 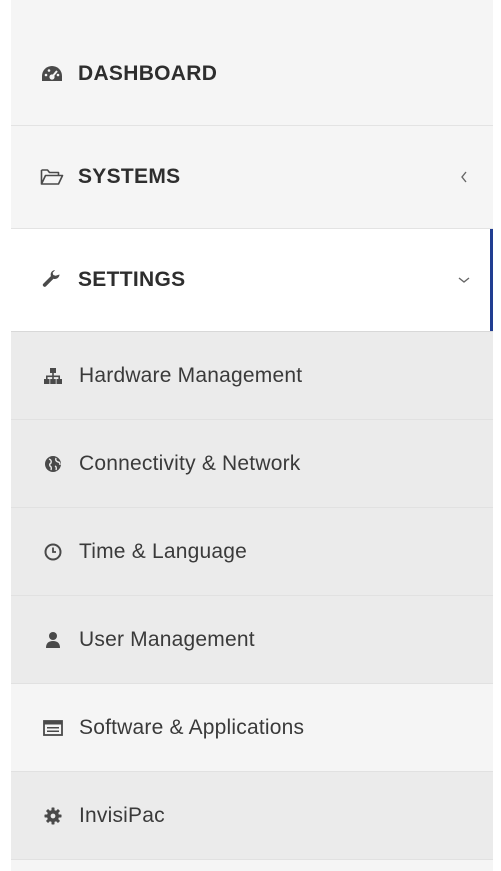 What do you see at coordinates (52, 74) in the screenshot?
I see `dashboard-icon` at bounding box center [52, 74].